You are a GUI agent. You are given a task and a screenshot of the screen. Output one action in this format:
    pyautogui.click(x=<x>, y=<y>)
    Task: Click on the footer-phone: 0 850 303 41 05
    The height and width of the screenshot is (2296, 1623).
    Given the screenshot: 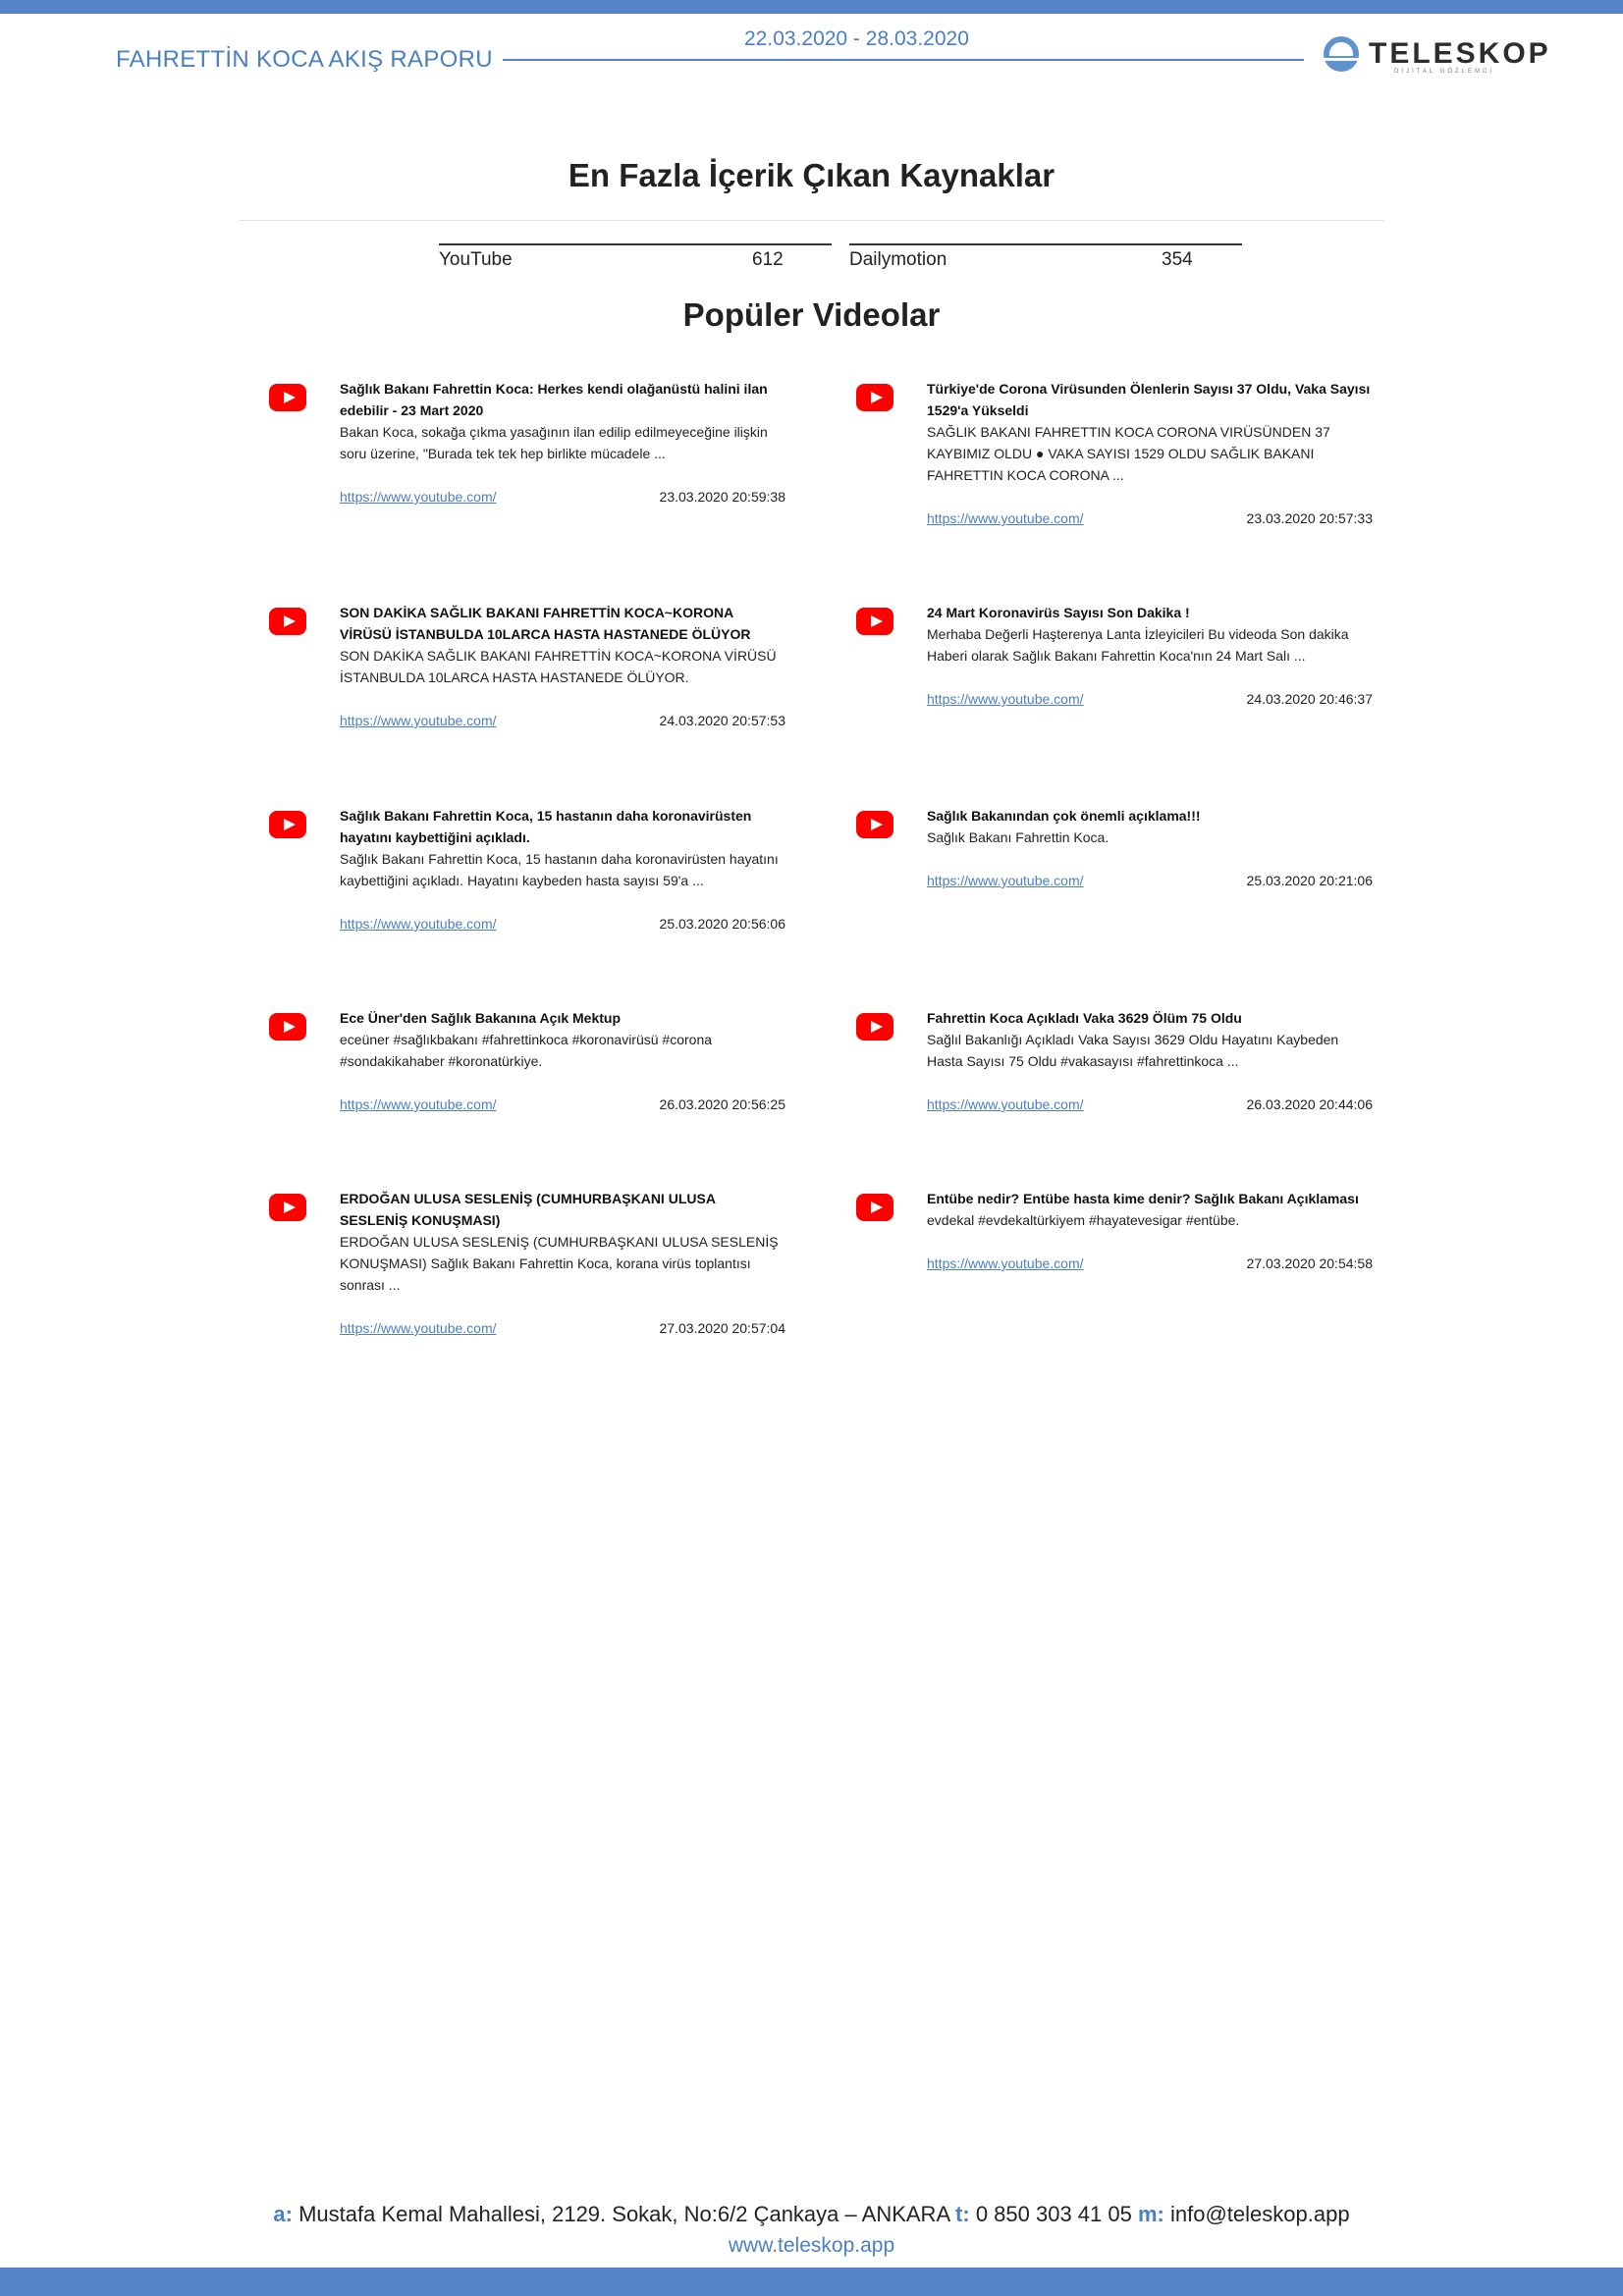 What is the action you would take?
    pyautogui.click(x=1054, y=2214)
    